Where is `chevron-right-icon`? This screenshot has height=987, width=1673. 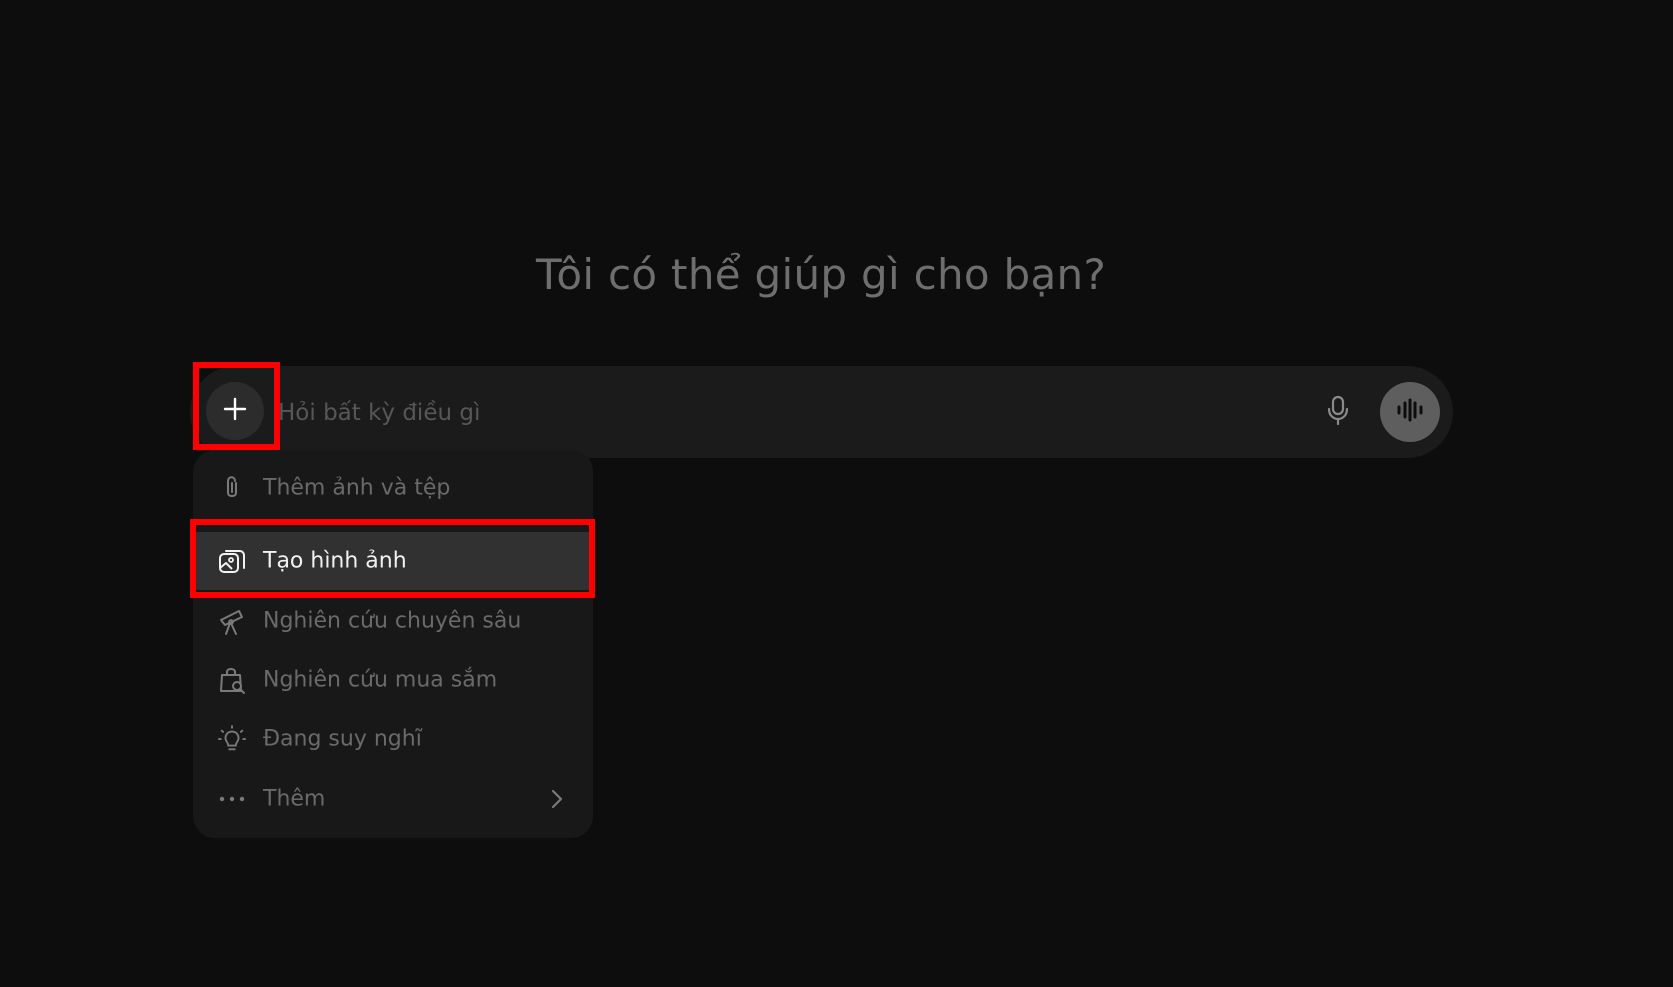 chevron-right-icon is located at coordinates (557, 799).